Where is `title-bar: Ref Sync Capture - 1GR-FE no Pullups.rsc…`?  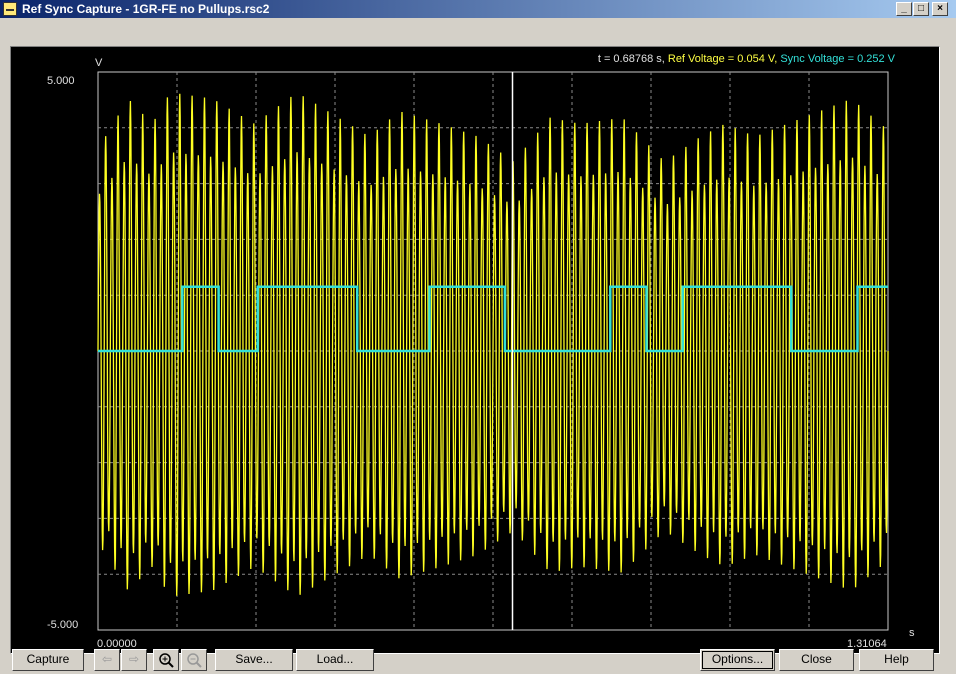
title-bar: Ref Sync Capture - 1GR-FE no Pullups.rsc… is located at coordinates (478, 9).